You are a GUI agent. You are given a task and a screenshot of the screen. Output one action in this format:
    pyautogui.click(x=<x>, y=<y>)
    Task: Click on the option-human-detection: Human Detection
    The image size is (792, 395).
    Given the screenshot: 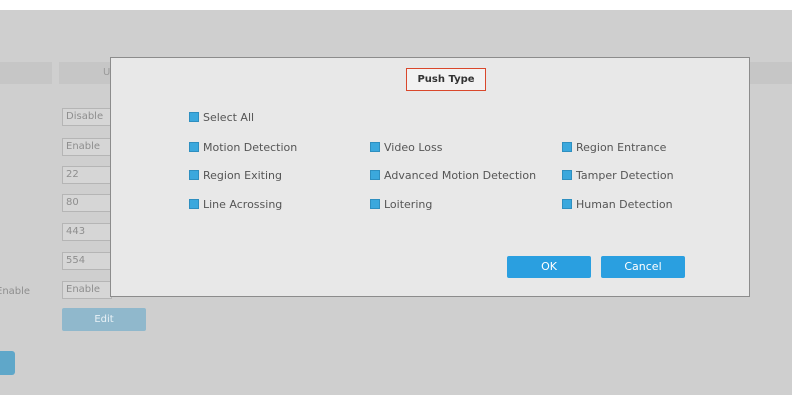 What is the action you would take?
    pyautogui.click(x=617, y=204)
    